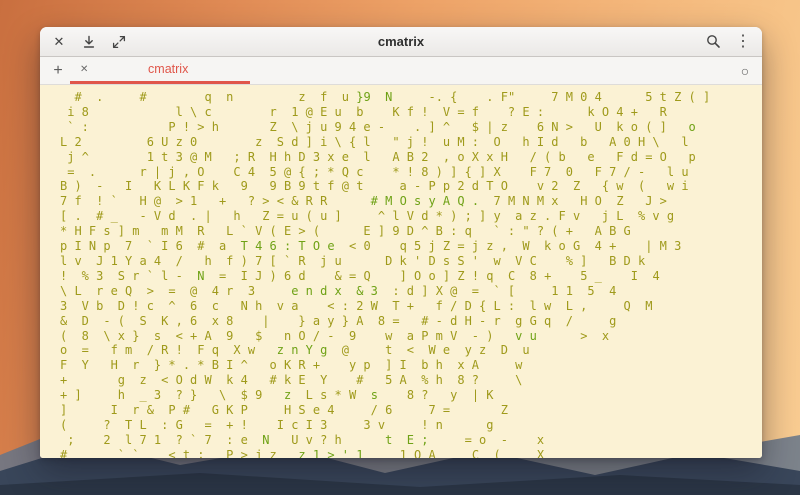  I want to click on menu-icon: ⋮, so click(743, 42).